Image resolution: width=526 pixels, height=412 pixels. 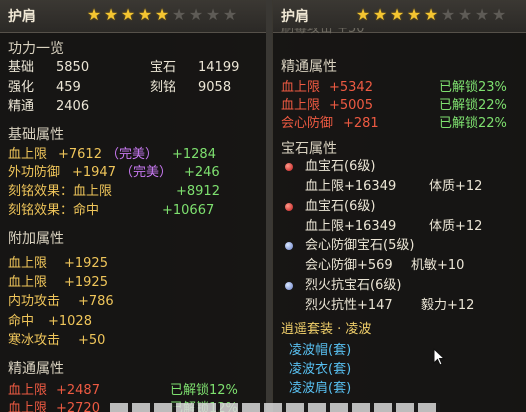 What do you see at coordinates (289, 246) in the screenshot?
I see `crit-defense-gem-icon` at bounding box center [289, 246].